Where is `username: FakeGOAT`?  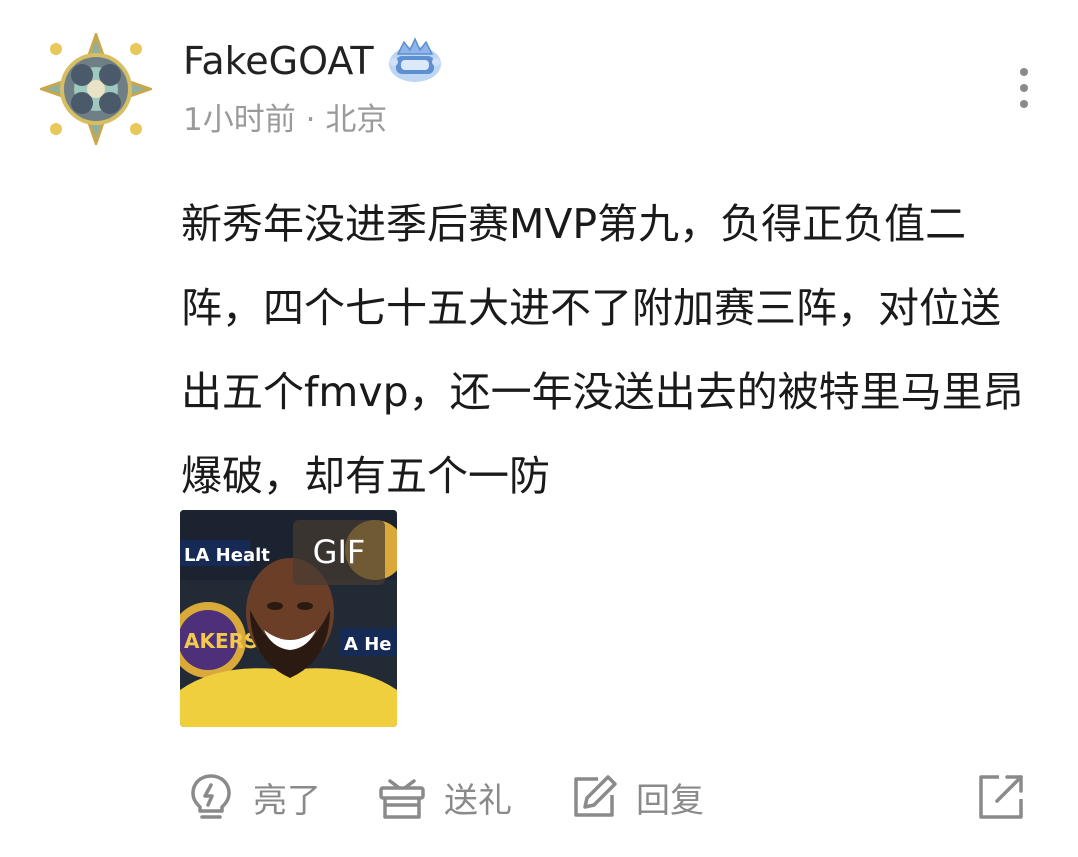 username: FakeGOAT is located at coordinates (278, 61).